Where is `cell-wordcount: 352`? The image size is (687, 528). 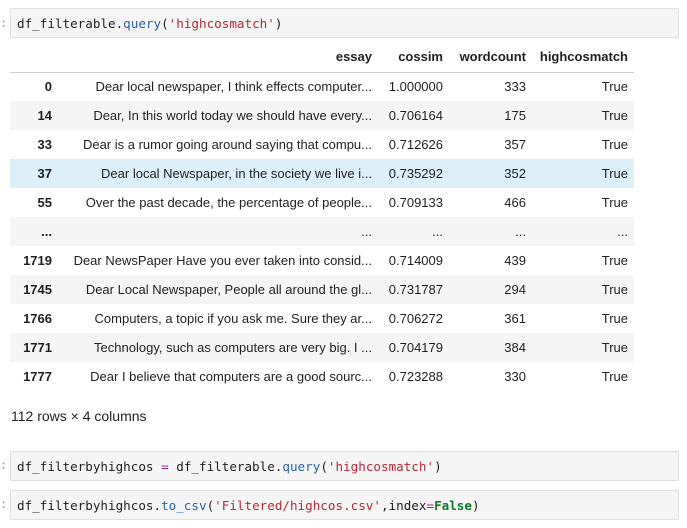 cell-wordcount: 352 is located at coordinates (515, 173).